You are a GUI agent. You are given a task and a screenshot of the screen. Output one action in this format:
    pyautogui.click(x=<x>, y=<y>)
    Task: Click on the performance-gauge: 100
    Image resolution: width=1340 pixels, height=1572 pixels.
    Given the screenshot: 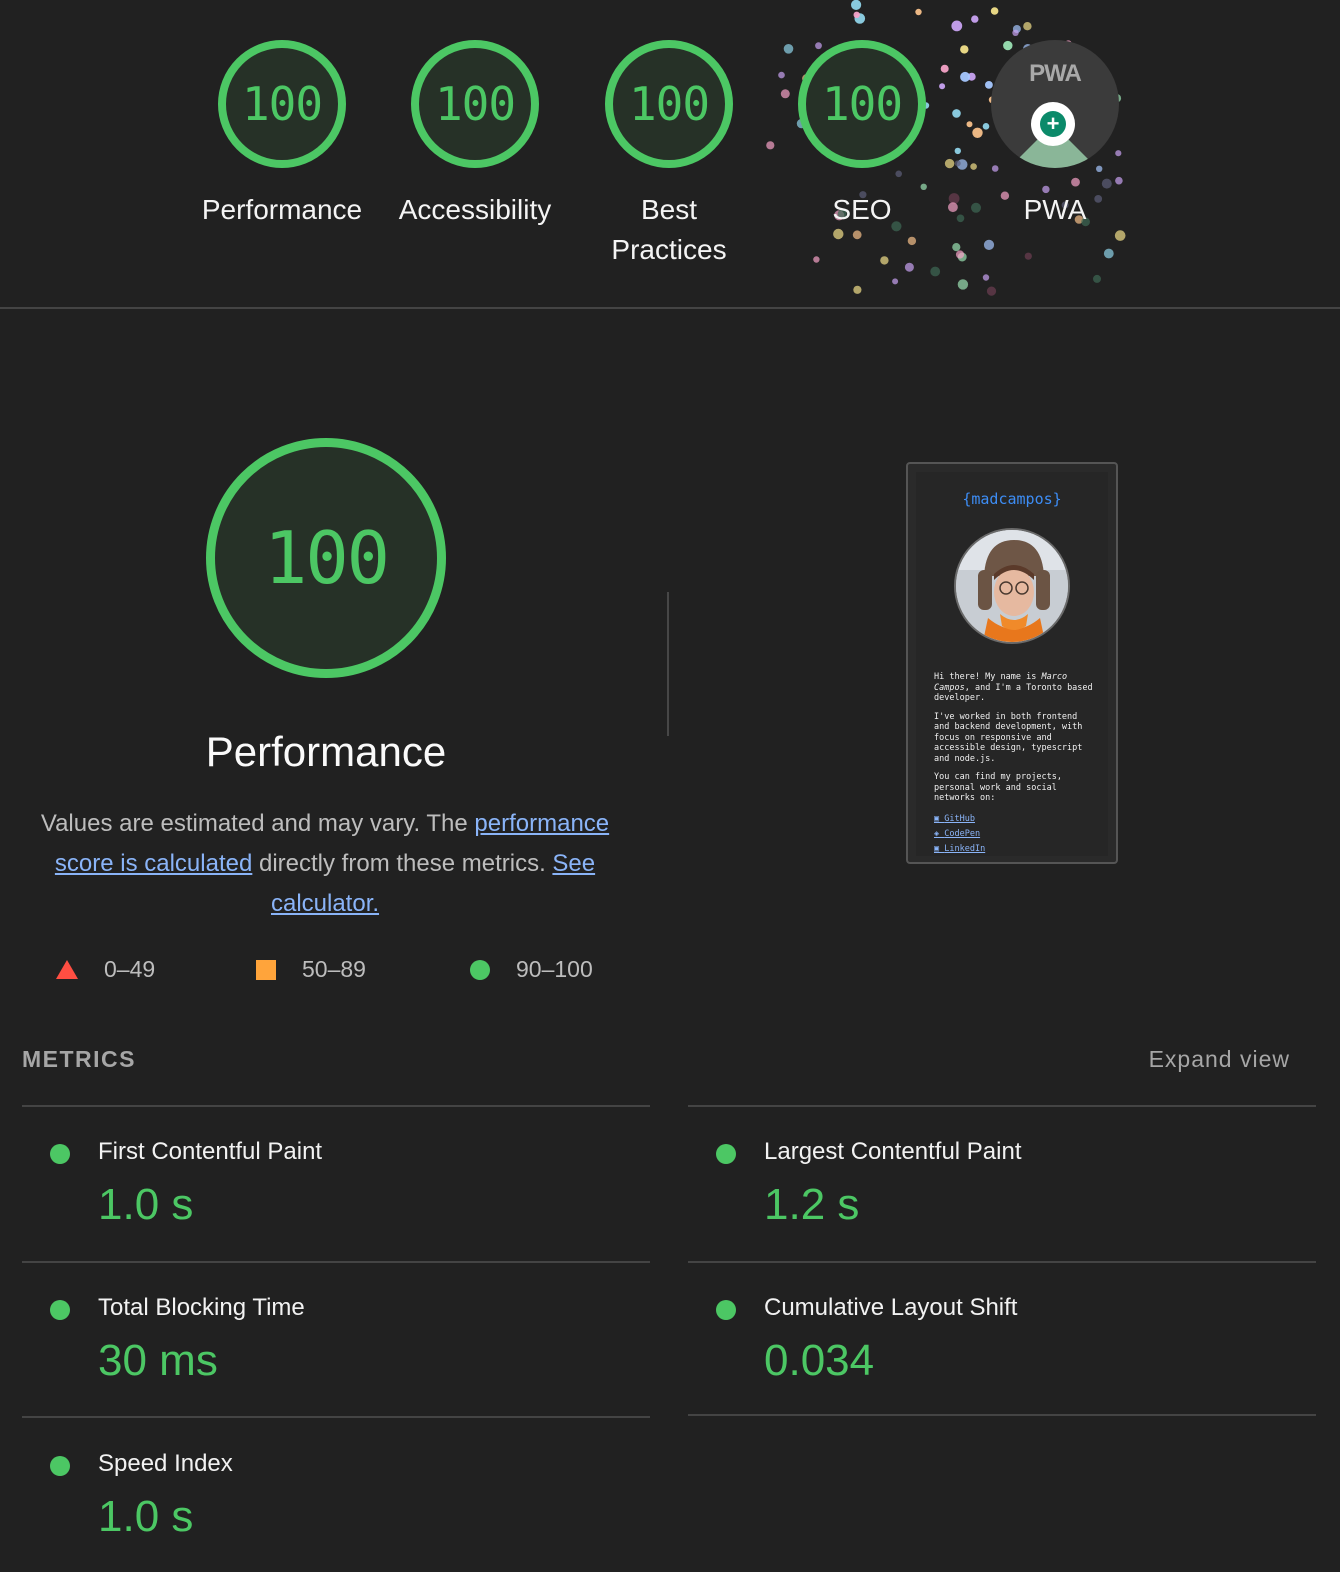 What is the action you would take?
    pyautogui.click(x=326, y=558)
    